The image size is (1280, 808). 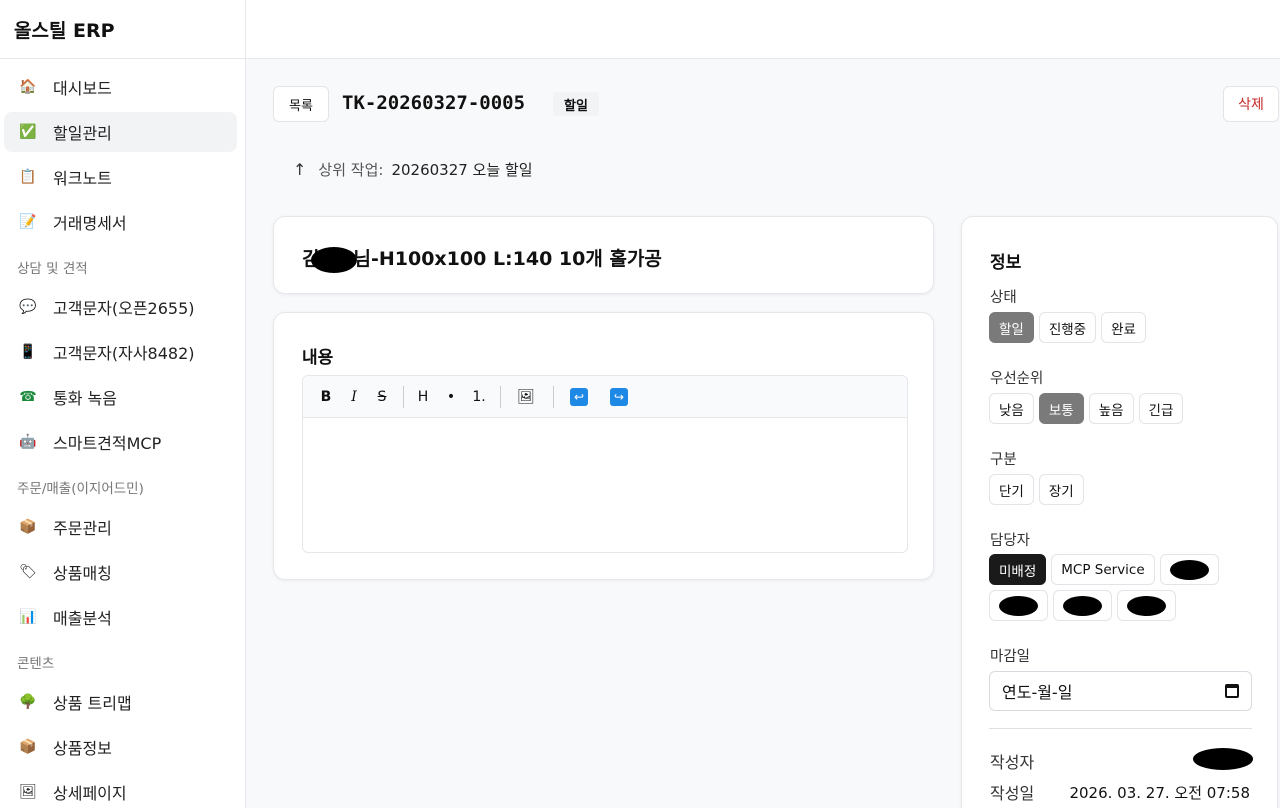 I want to click on sidebar-item-label: 매출분석, so click(x=82, y=618).